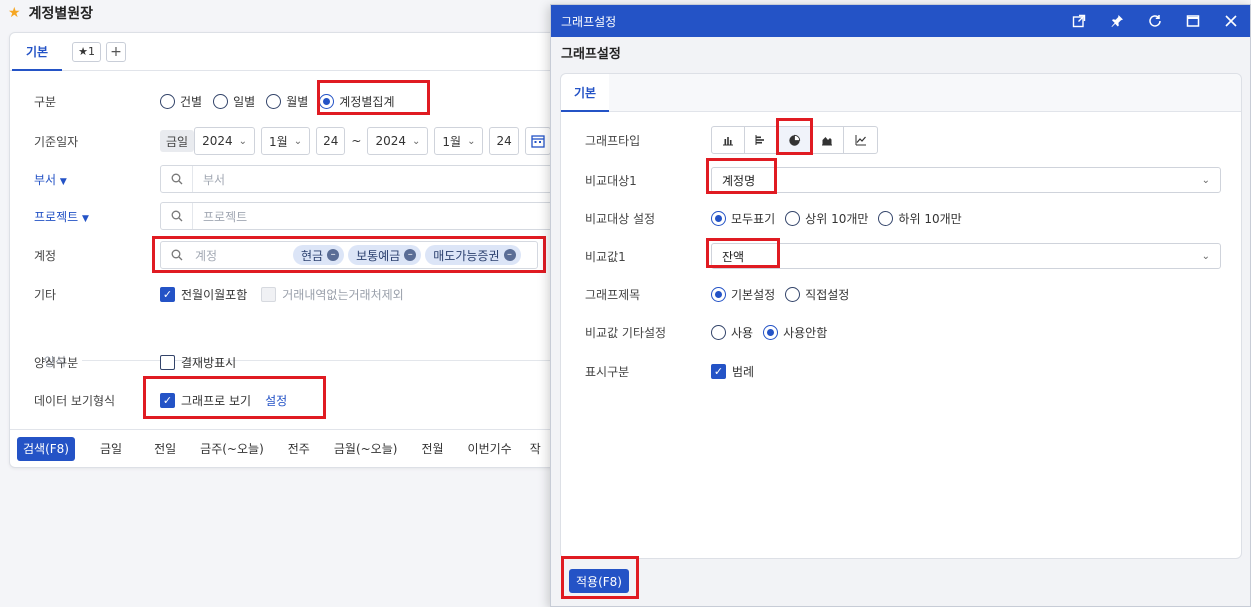  I want to click on quick-this-week: 금주(~오늘), so click(232, 448).